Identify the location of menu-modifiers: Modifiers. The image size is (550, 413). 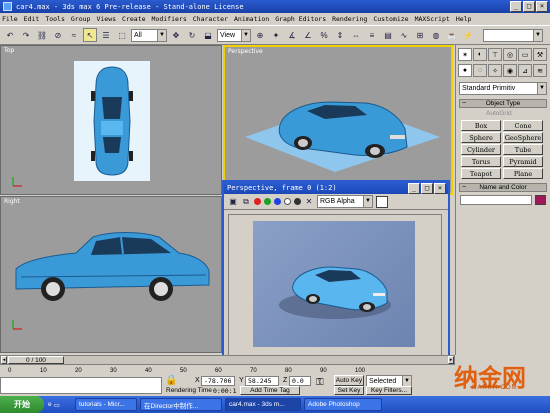
(169, 19).